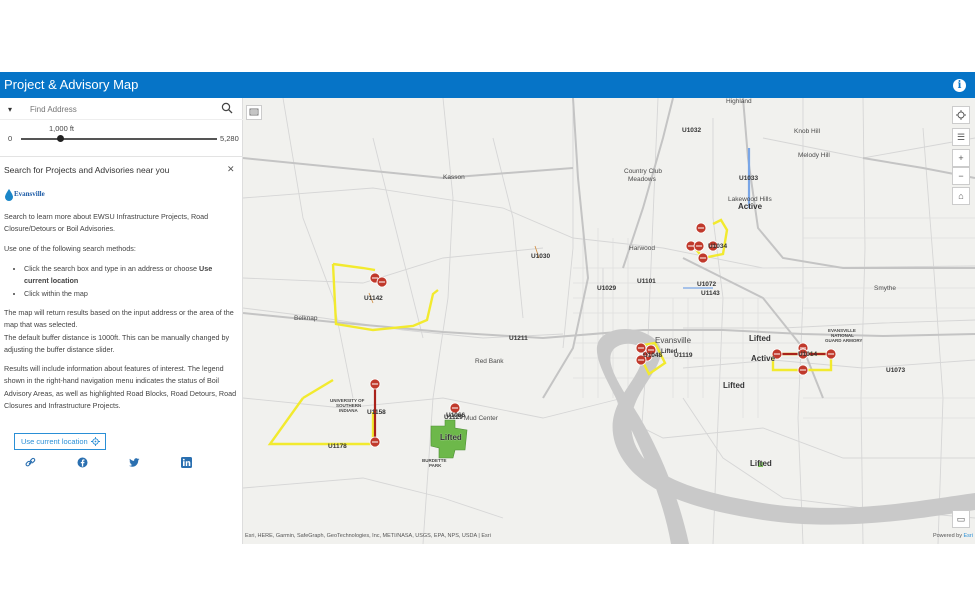 This screenshot has width=975, height=615. Describe the element at coordinates (62, 128) in the screenshot. I see `slider-value-label: 1,000 ft` at that location.